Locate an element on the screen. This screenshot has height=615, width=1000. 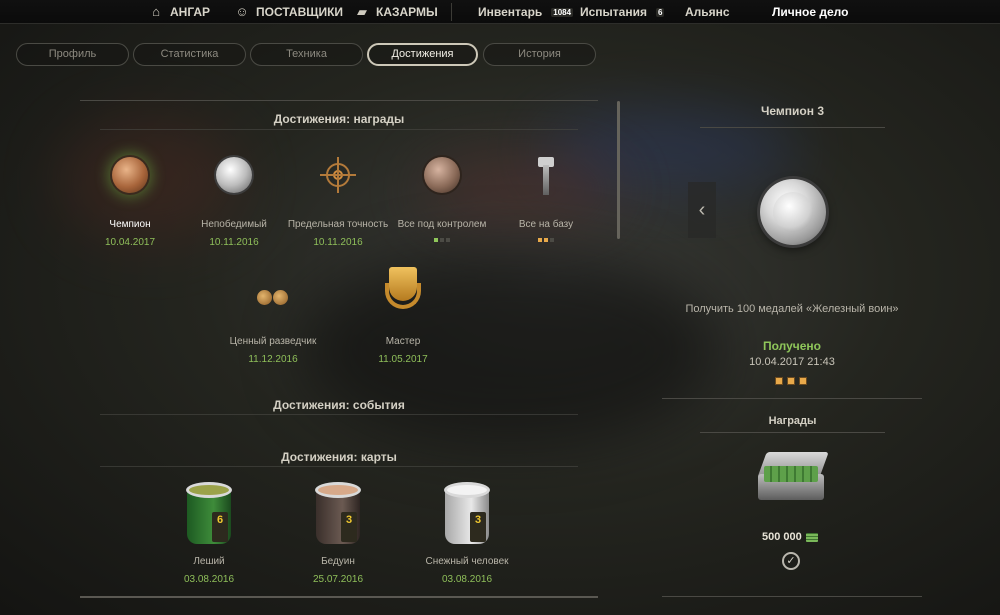
nav-alliance: Альянс is located at coordinates (707, 12).